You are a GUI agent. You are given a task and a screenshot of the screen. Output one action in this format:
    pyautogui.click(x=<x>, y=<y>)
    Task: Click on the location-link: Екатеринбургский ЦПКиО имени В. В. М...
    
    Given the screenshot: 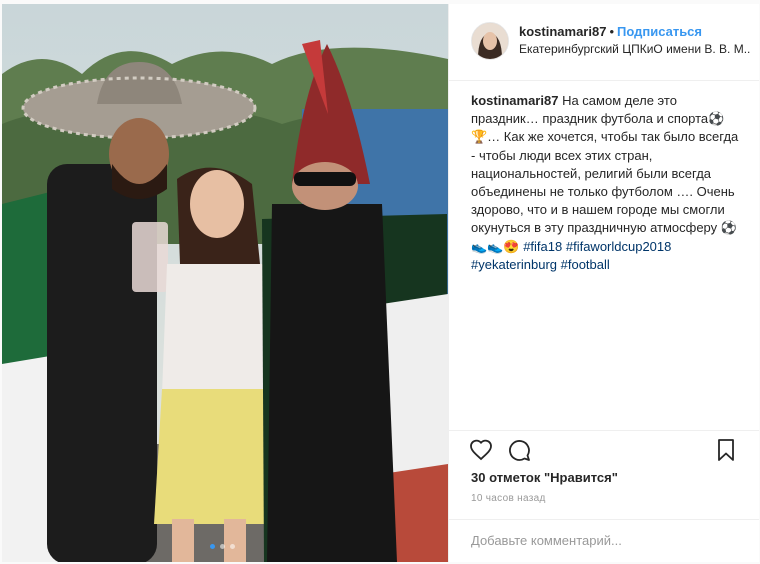 What is the action you would take?
    pyautogui.click(x=635, y=49)
    